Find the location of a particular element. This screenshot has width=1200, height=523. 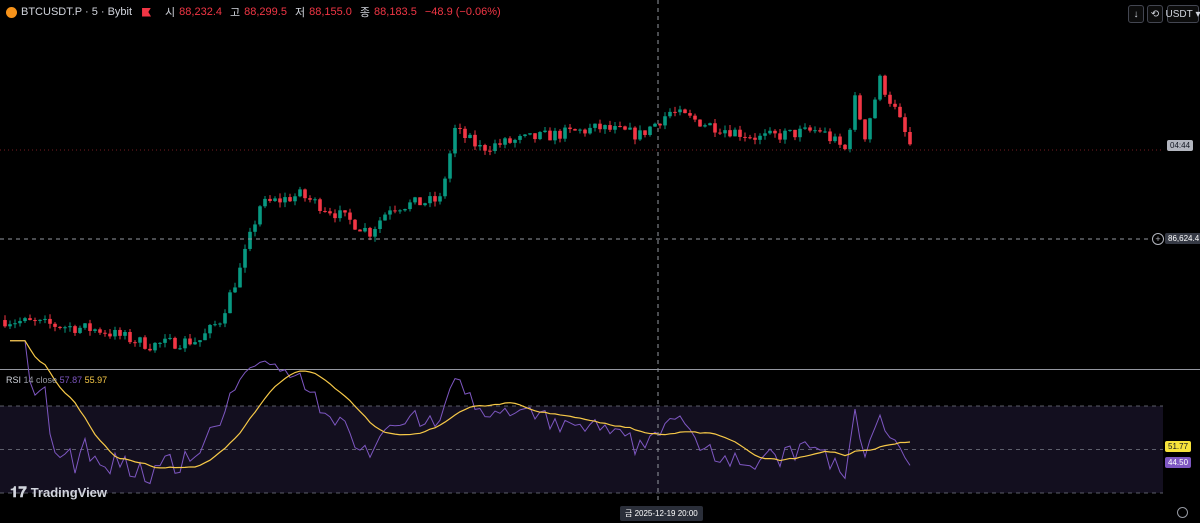

settings-icon is located at coordinates (1182, 512).